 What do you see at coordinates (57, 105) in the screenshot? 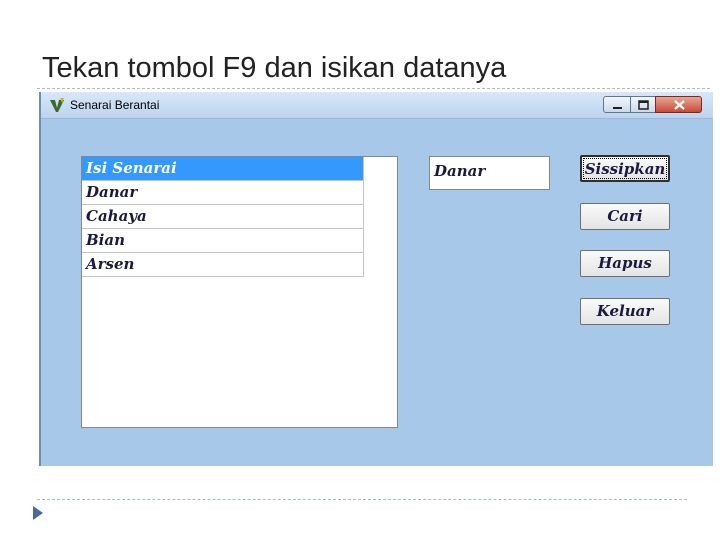
I see `vb-app-icon` at bounding box center [57, 105].